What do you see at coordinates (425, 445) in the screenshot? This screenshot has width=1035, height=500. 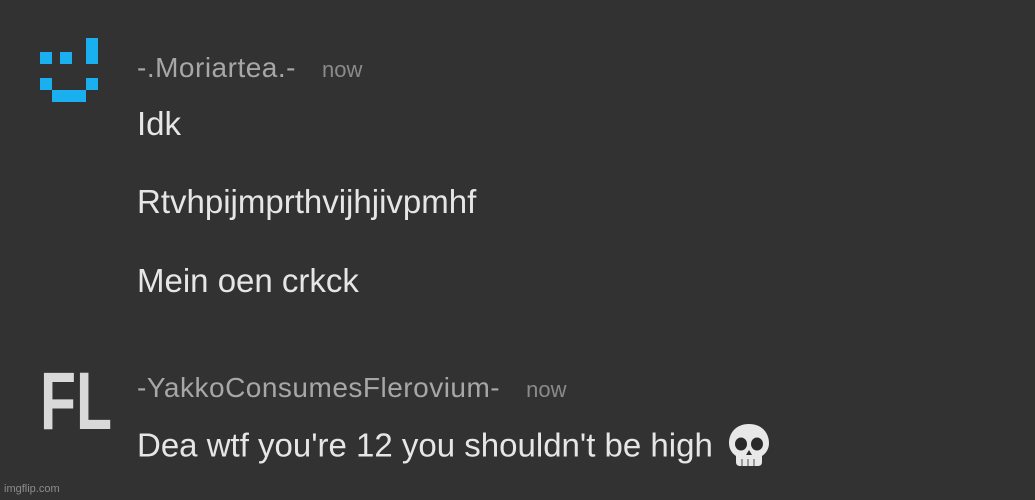 I see `message-text-content: Dea wtf you're 12 you shouldn't be high` at bounding box center [425, 445].